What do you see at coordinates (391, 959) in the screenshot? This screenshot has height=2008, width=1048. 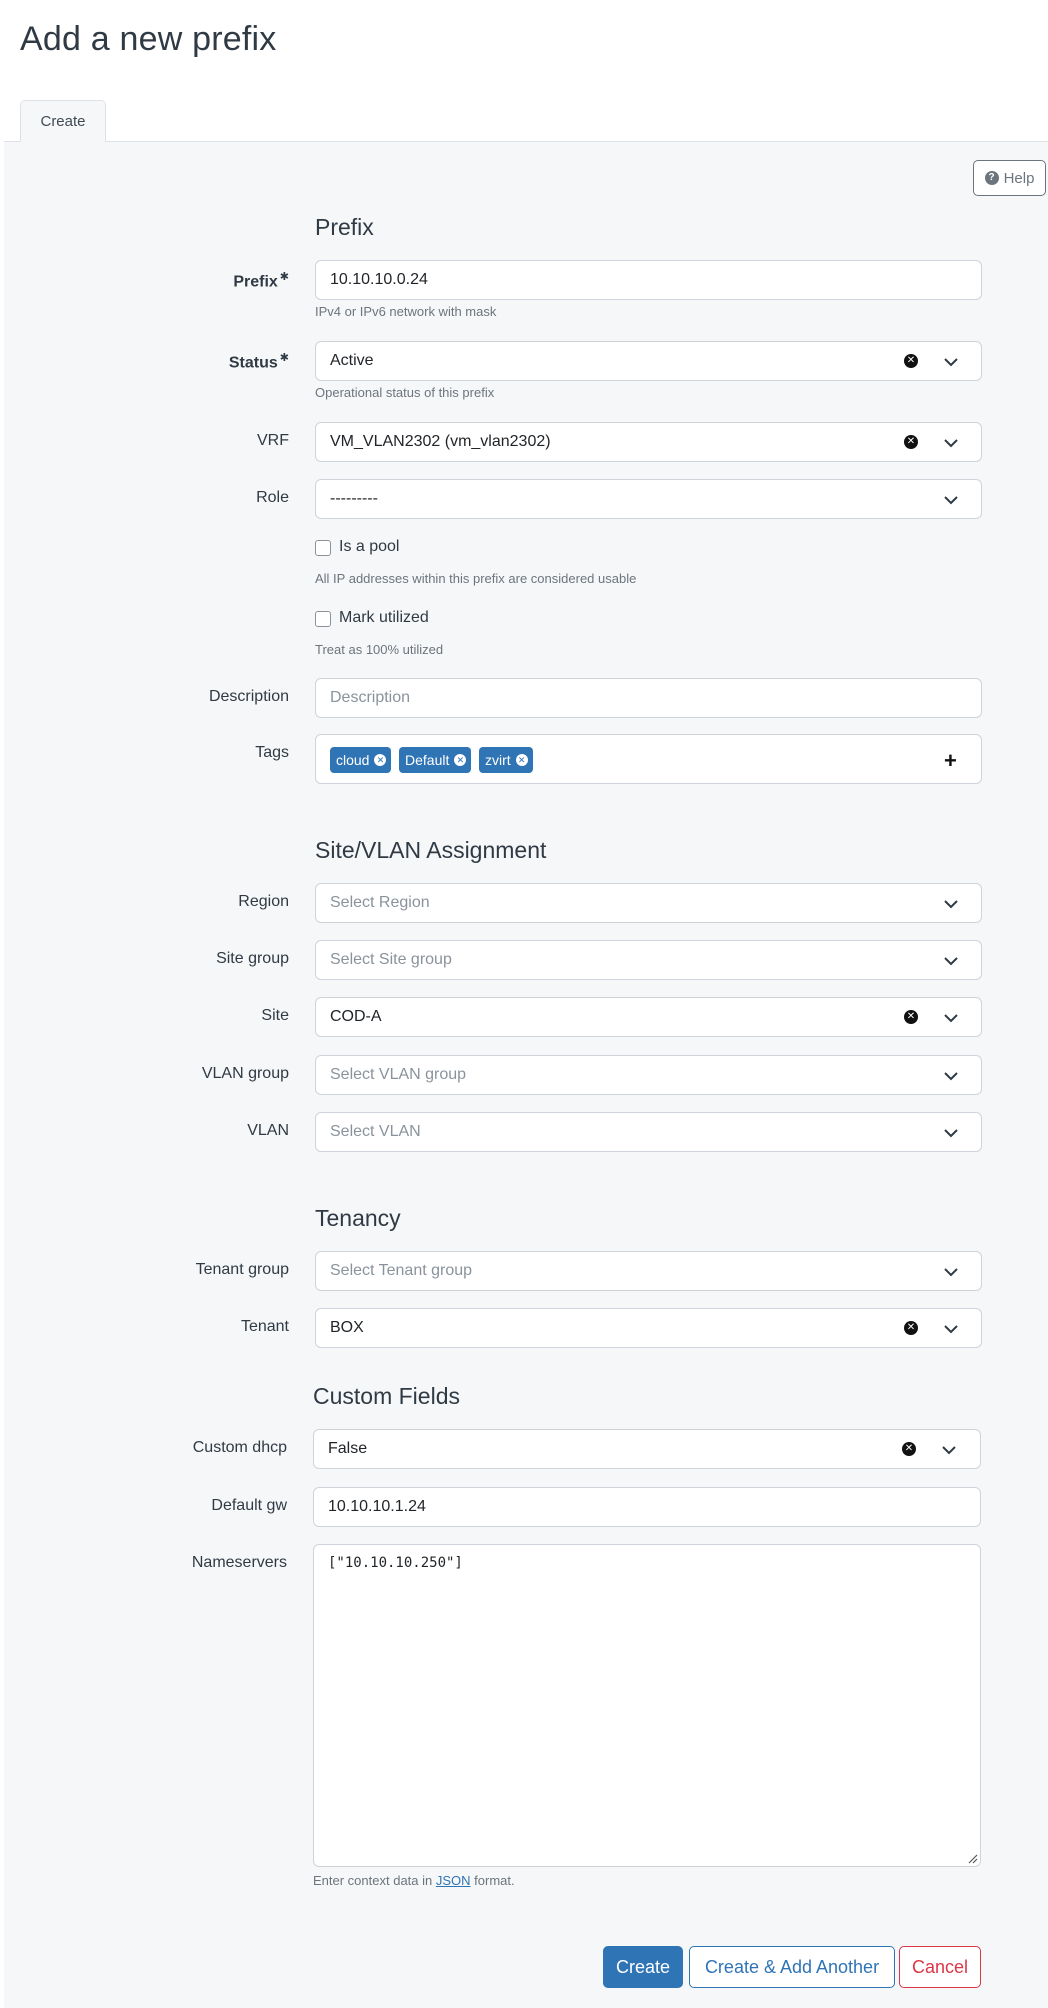 I see `site-group-placeholder: Select Site group` at bounding box center [391, 959].